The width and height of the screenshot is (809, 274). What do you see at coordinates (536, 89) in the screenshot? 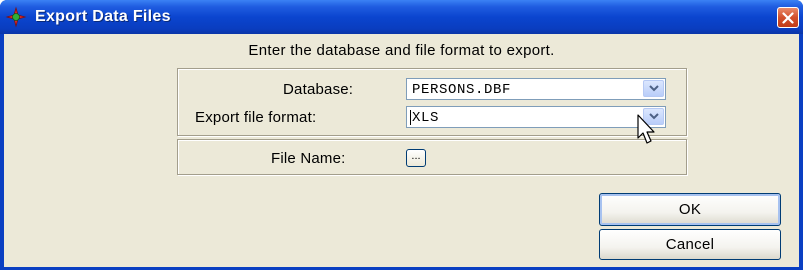
I see `database-select: PERSONS.DBF` at bounding box center [536, 89].